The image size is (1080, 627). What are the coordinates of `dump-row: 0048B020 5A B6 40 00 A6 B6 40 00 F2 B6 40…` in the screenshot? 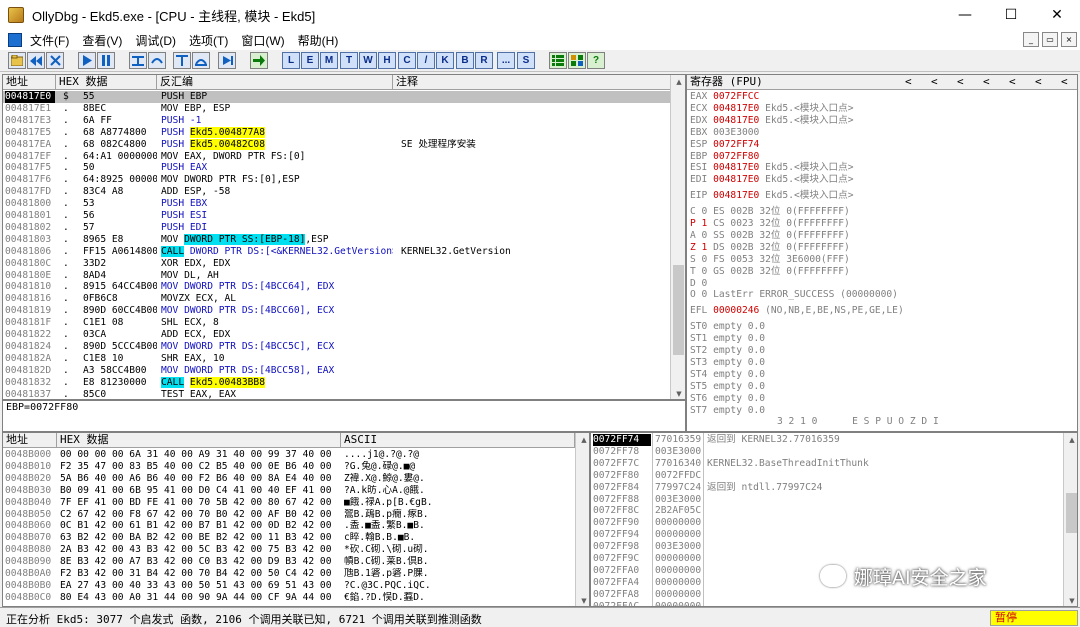 It's located at (289, 479).